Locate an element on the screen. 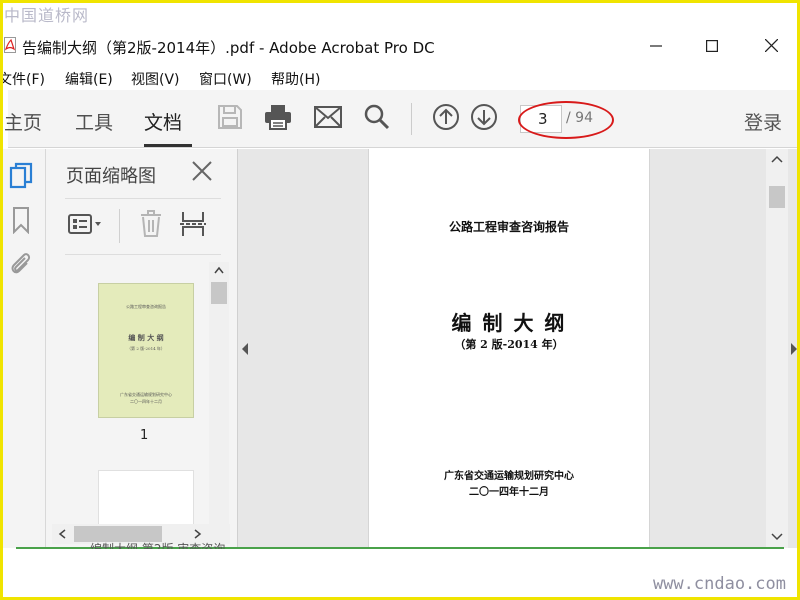 The height and width of the screenshot is (600, 800). thumbnail-text: （第 2 版-2014 年） is located at coordinates (146, 348).